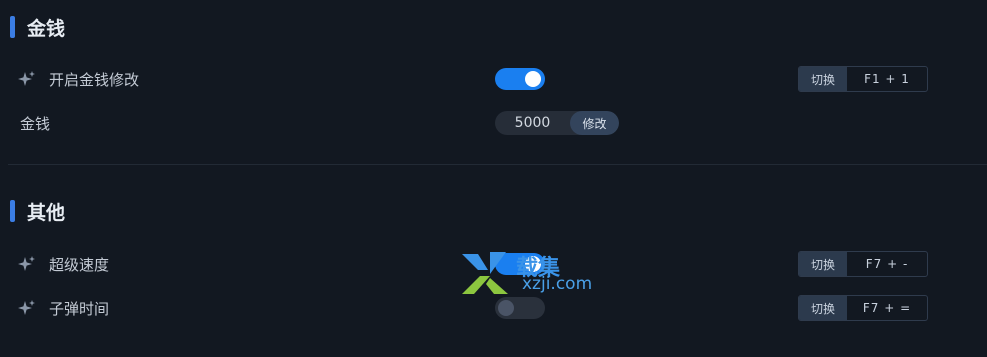  Describe the element at coordinates (497, 164) in the screenshot. I see `section-divider` at that location.